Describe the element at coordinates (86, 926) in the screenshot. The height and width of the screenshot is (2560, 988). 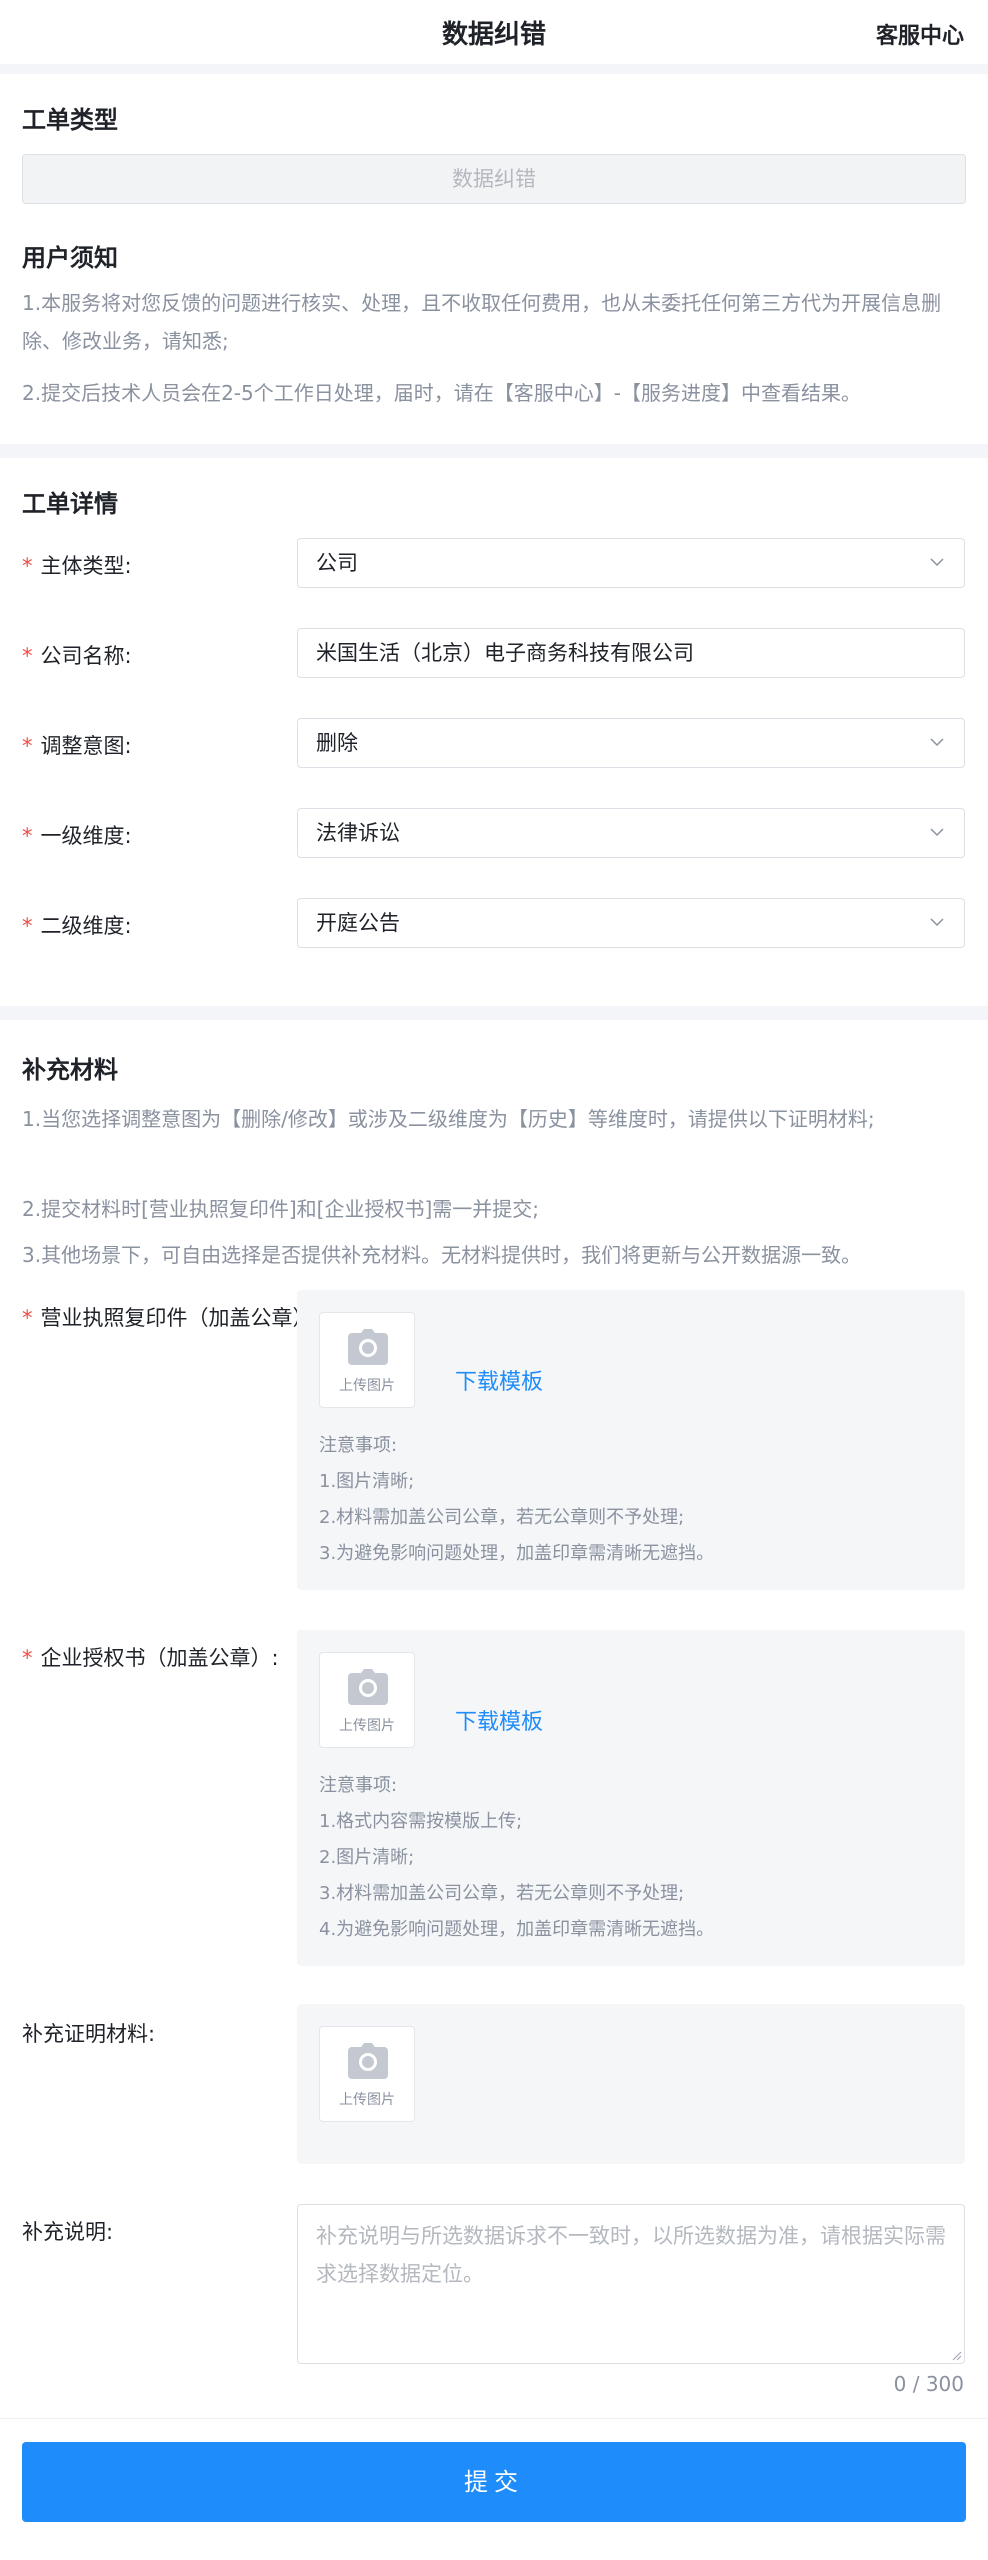
I see `level2-dimension-label-text: 二级维度:` at that location.